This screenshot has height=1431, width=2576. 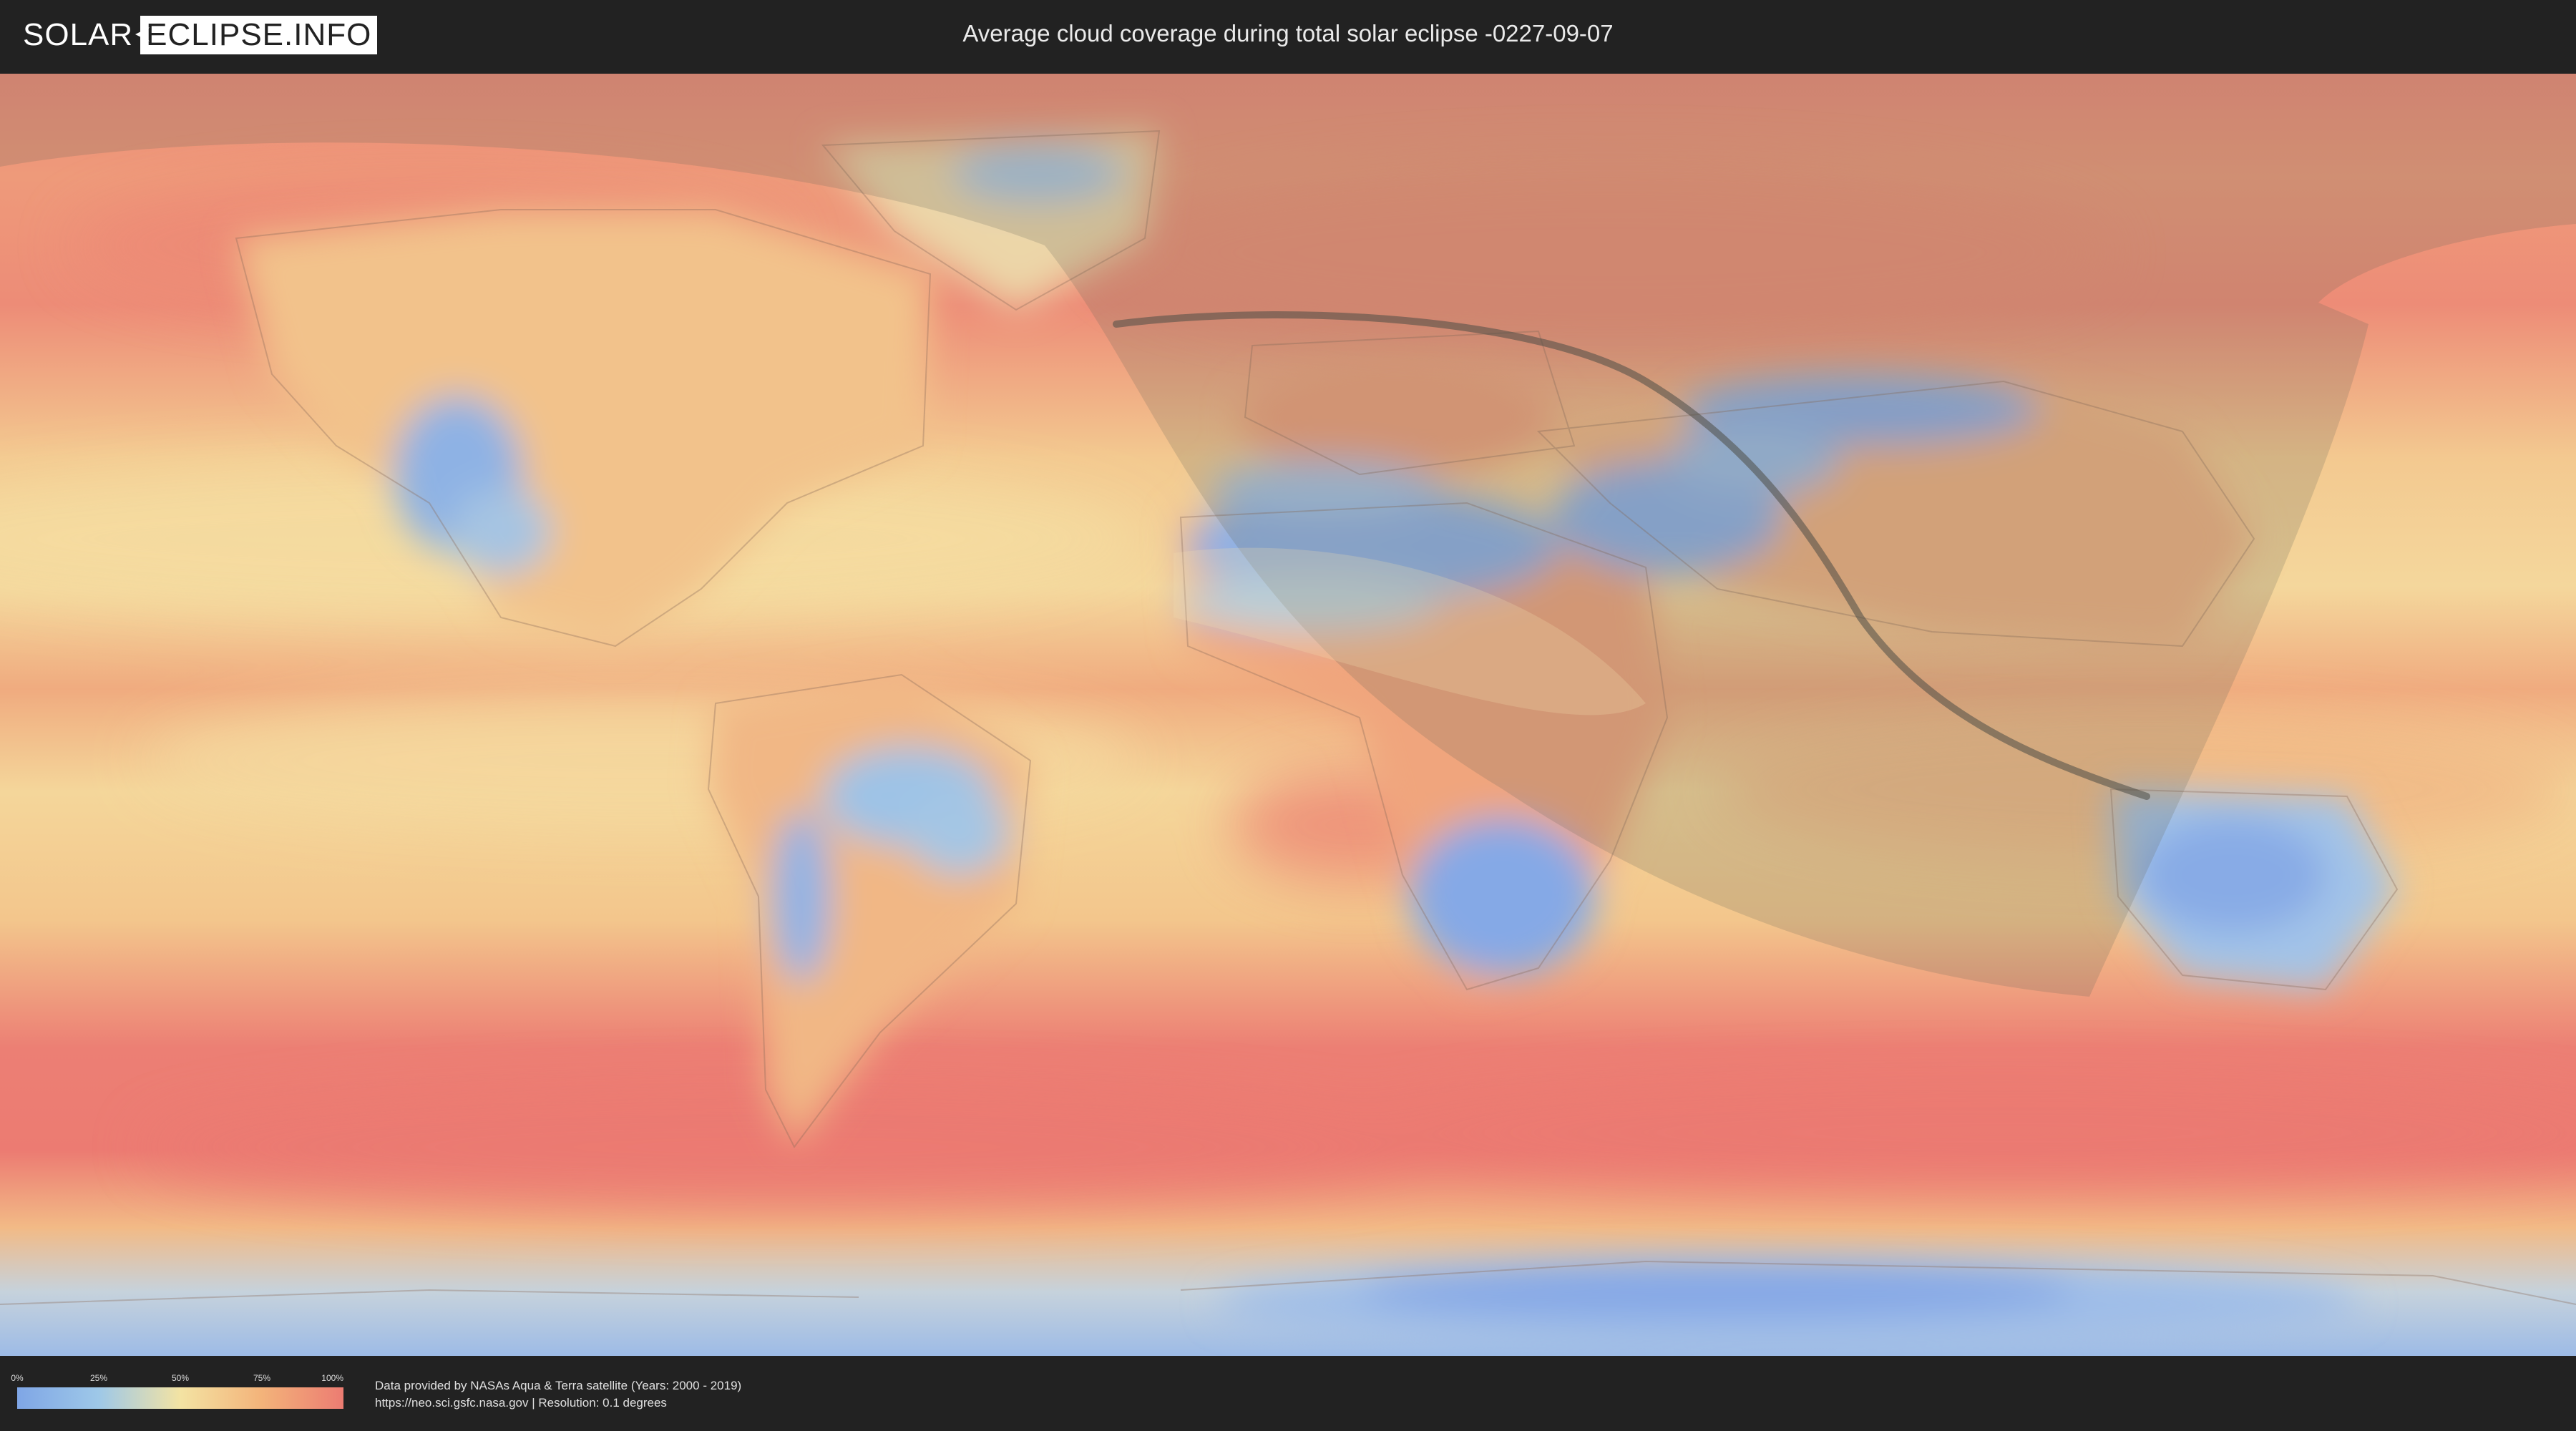 I want to click on legend-tick-0: 0%, so click(x=17, y=1378).